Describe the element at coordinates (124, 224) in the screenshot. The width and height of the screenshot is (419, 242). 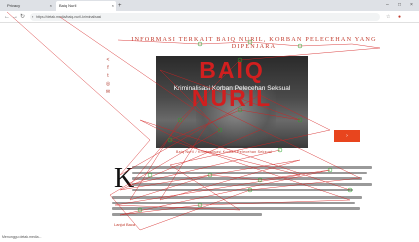
I see `read-more-link: Lanjut Baca` at that location.